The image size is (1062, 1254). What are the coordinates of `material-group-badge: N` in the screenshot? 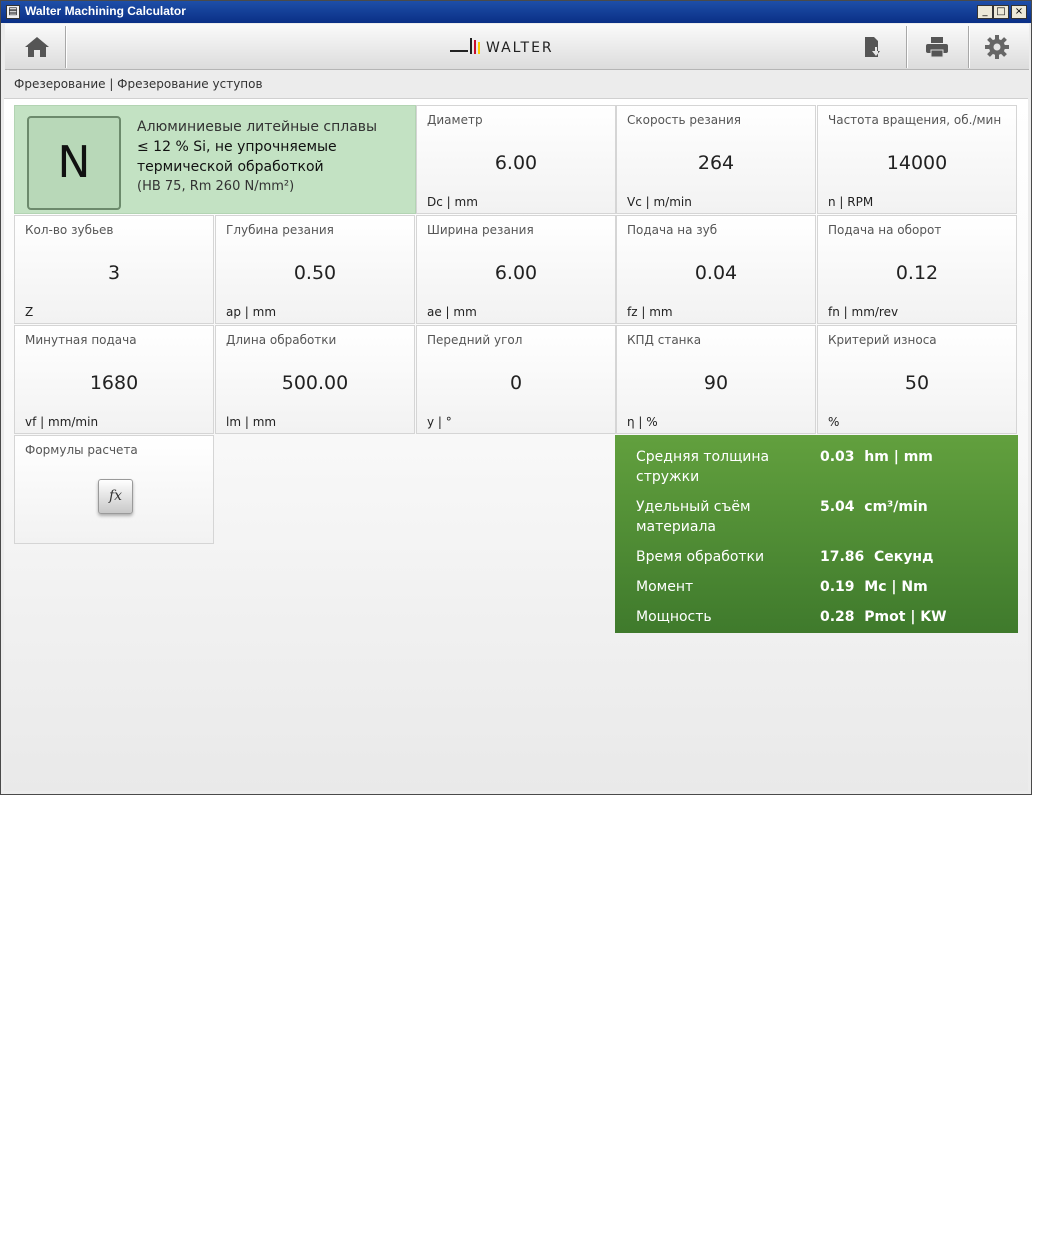 It's located at (74, 163).